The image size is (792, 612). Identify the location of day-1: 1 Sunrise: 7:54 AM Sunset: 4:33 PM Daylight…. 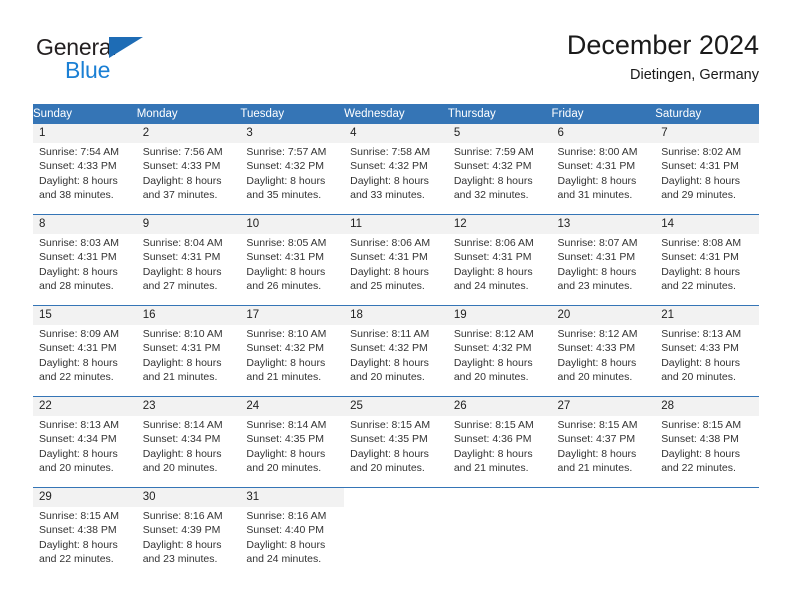
(85, 169).